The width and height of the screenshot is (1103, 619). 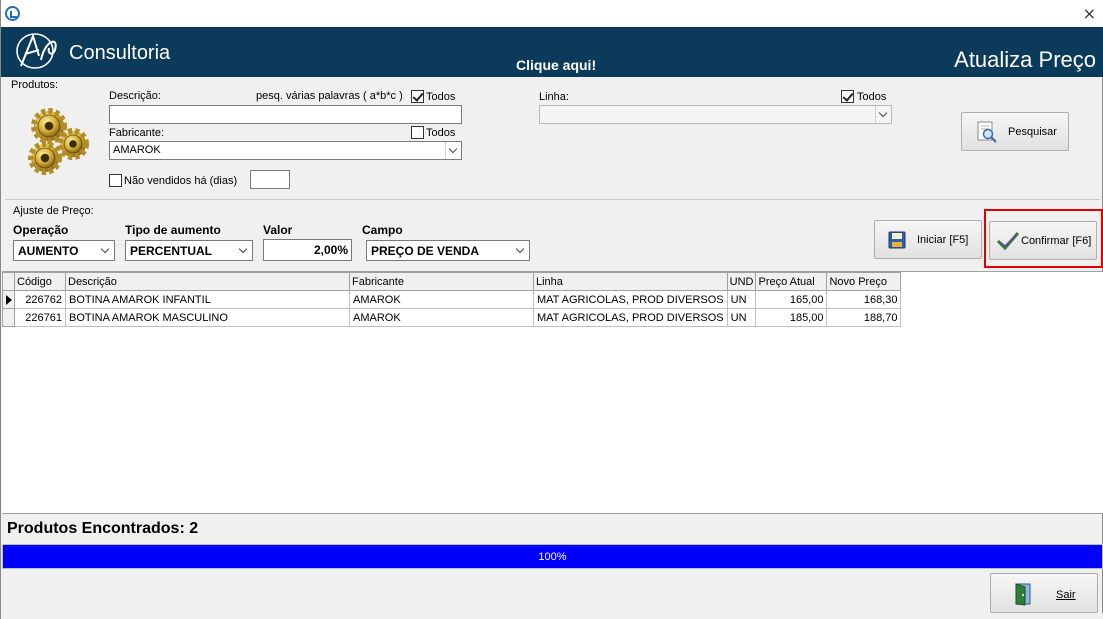 I want to click on operacao-select: AUMENTO, so click(x=64, y=250).